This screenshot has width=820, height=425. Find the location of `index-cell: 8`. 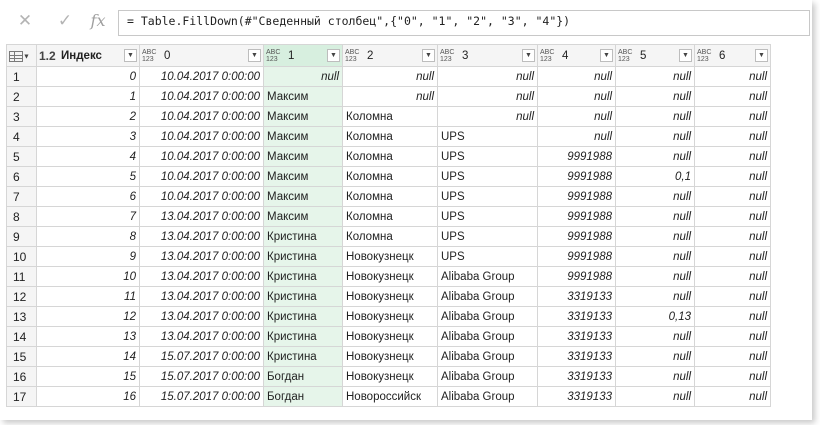

index-cell: 8 is located at coordinates (88, 236).